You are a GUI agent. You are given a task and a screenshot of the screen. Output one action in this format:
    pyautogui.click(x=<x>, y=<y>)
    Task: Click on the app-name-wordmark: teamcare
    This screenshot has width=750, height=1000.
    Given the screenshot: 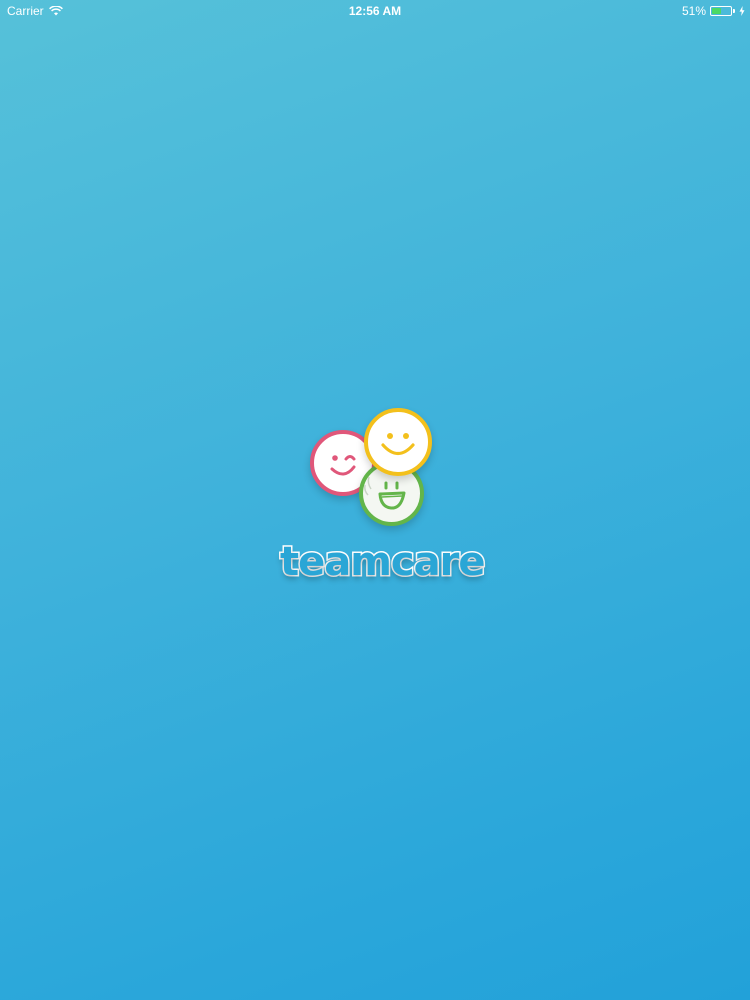 What is the action you would take?
    pyautogui.click(x=383, y=562)
    